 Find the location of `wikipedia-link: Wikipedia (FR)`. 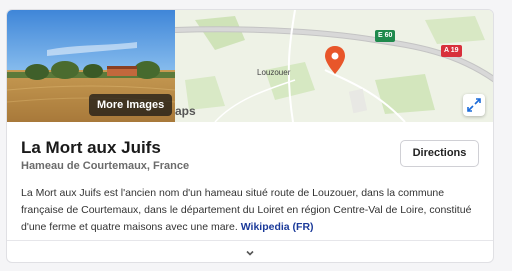

wikipedia-link: Wikipedia (FR) is located at coordinates (277, 227).